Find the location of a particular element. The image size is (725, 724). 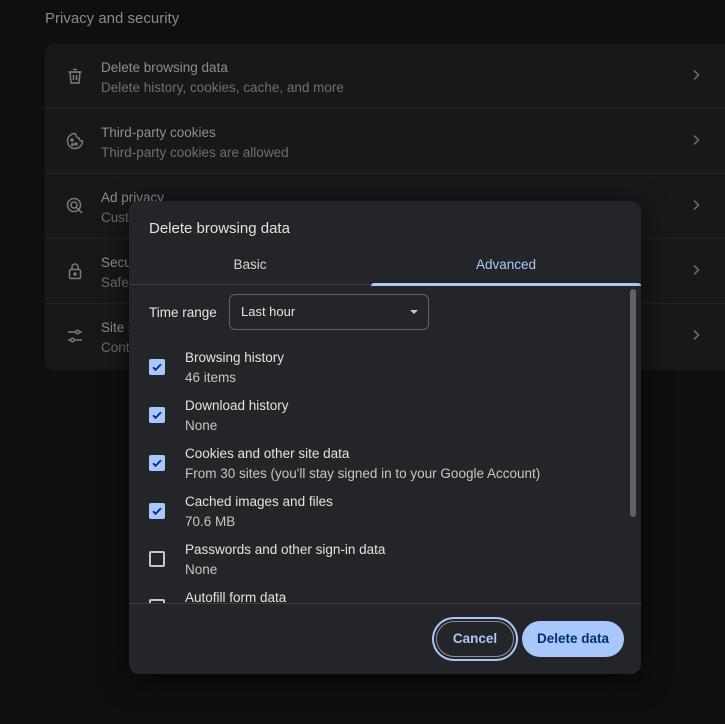

option-title: Browsing history is located at coordinates (235, 357).